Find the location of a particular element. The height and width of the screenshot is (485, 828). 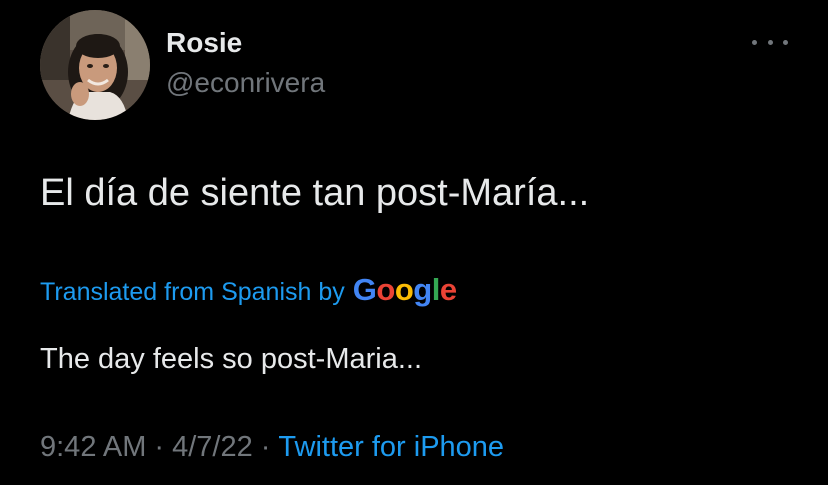

user-handle: @econrivera is located at coordinates (245, 83).